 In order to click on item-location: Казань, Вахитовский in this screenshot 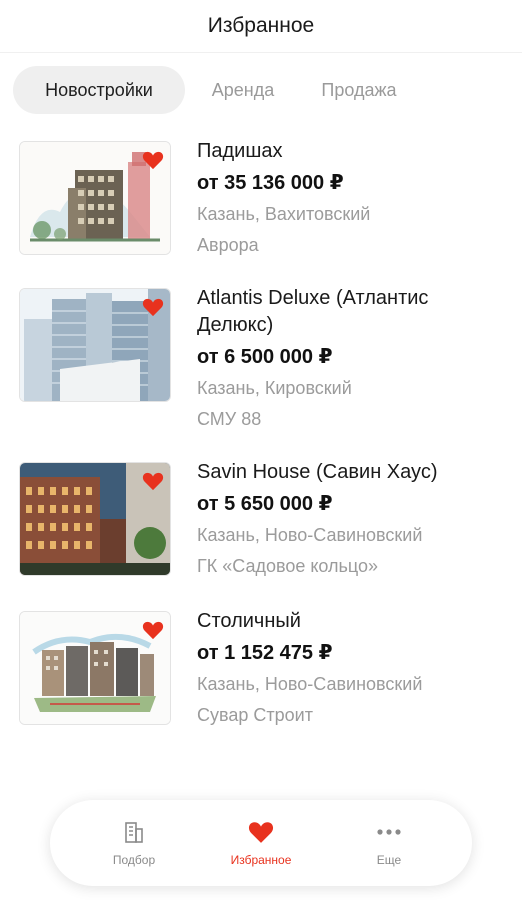, I will do `click(284, 214)`.